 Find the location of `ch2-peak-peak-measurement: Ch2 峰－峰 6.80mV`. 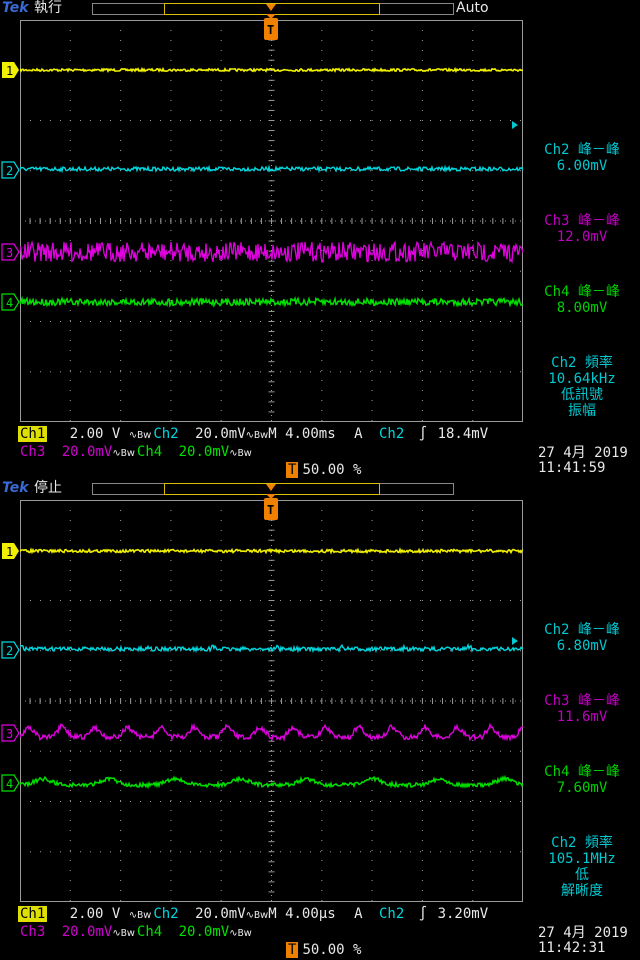

ch2-peak-peak-measurement: Ch2 峰－峰 6.80mV is located at coordinates (582, 638).